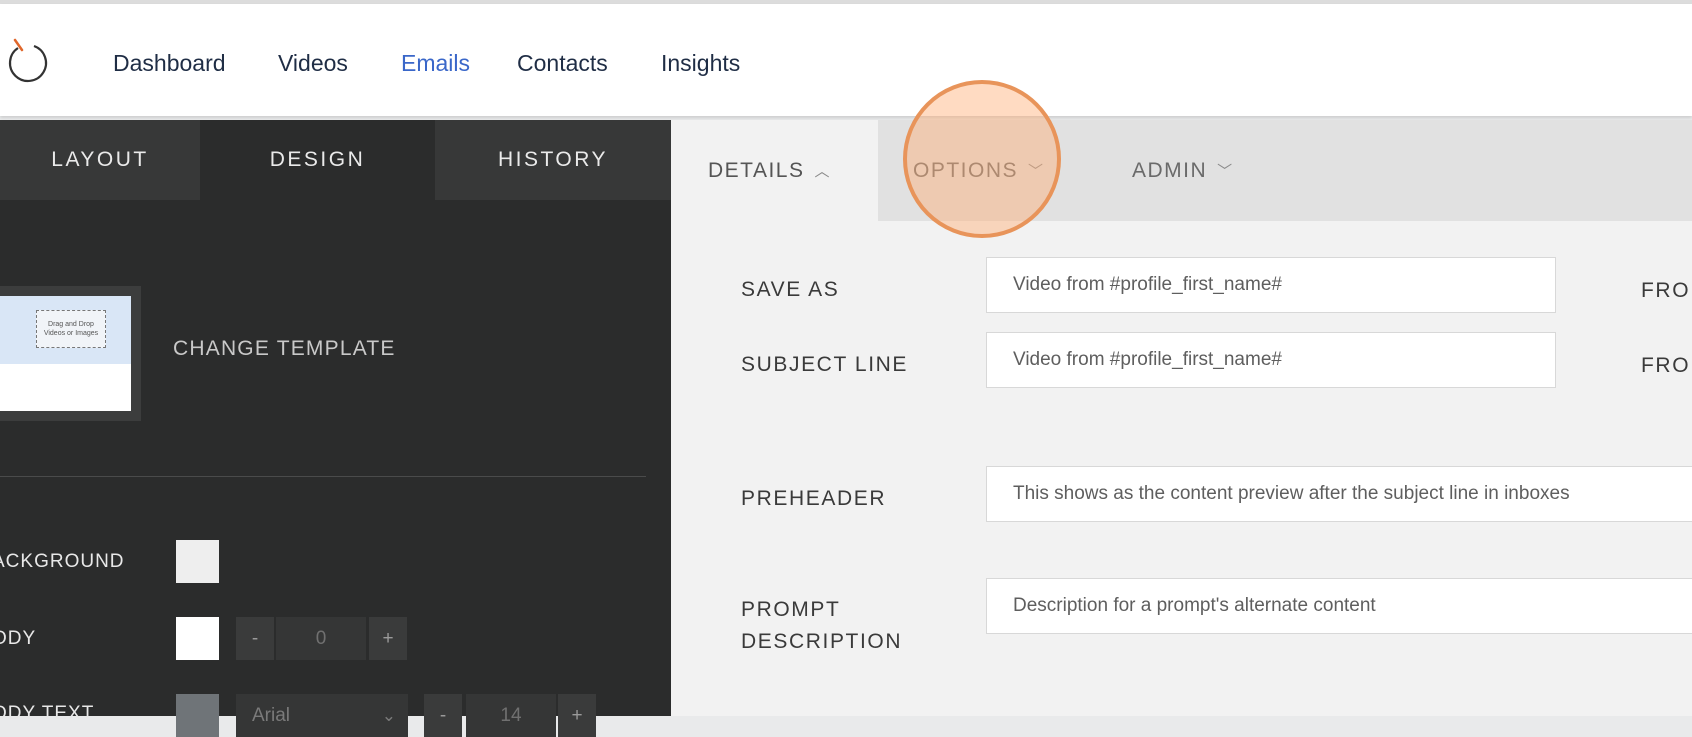 This screenshot has height=737, width=1692. Describe the element at coordinates (821, 626) in the screenshot. I see `prompt-description-label: PROMPT DESCRIPTION` at that location.